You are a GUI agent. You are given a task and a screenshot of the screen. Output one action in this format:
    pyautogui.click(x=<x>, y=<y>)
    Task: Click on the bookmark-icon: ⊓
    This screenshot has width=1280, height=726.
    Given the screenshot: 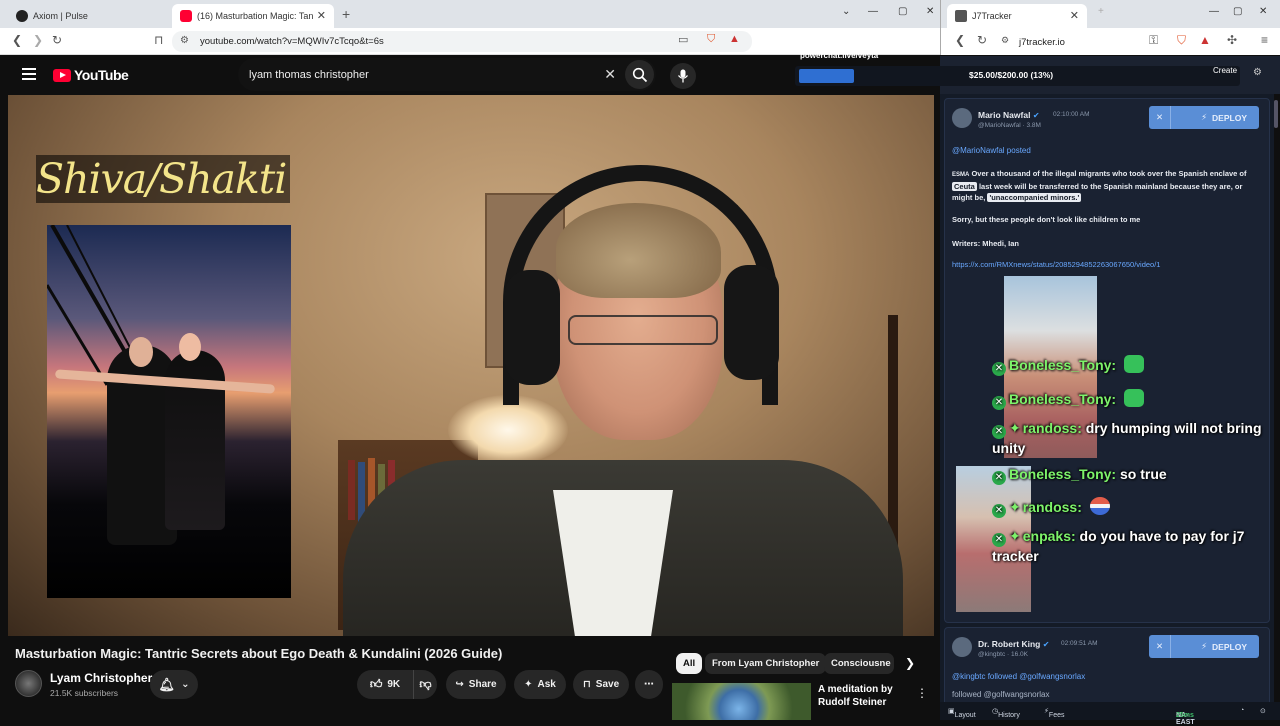 What is the action you would take?
    pyautogui.click(x=158, y=40)
    